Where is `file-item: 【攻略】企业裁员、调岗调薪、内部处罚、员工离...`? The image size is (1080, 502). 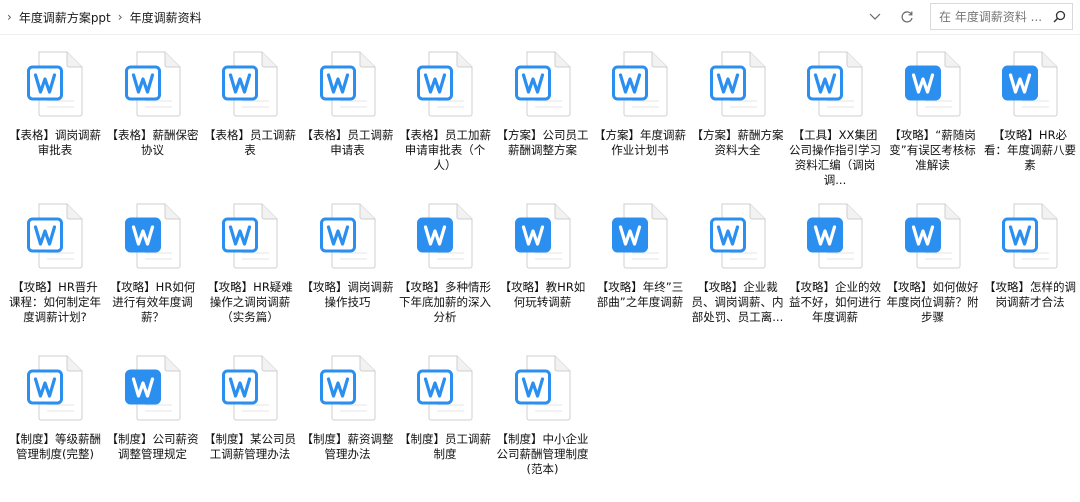 file-item: 【攻略】企业裁员、调岗调薪、内部处罚、员工离... is located at coordinates (738, 268).